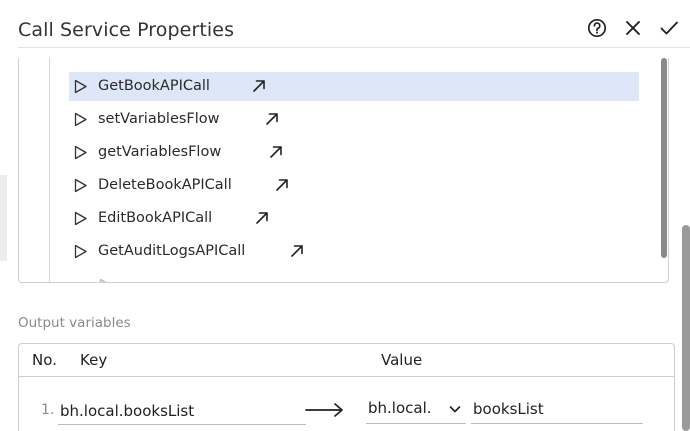 Image resolution: width=690 pixels, height=431 pixels. I want to click on help-circle-icon, so click(597, 28).